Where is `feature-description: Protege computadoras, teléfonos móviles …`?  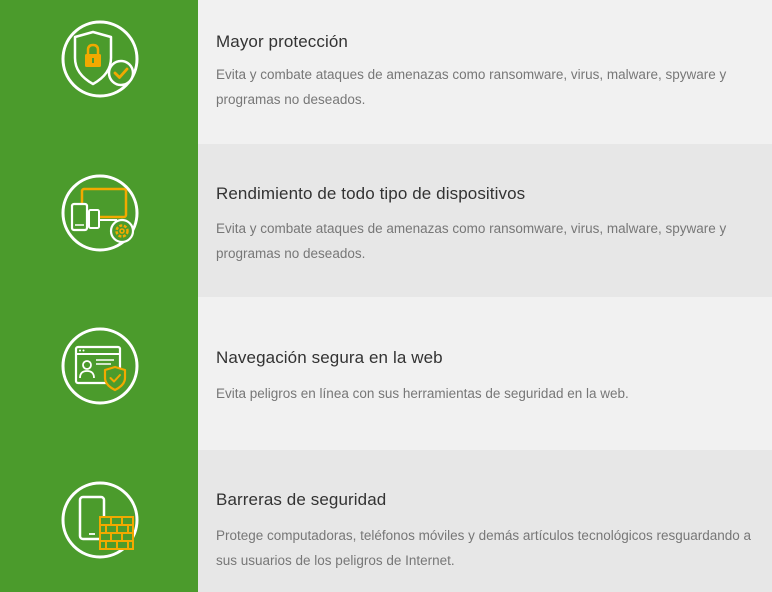 feature-description: Protege computadoras, teléfonos móviles … is located at coordinates (484, 548).